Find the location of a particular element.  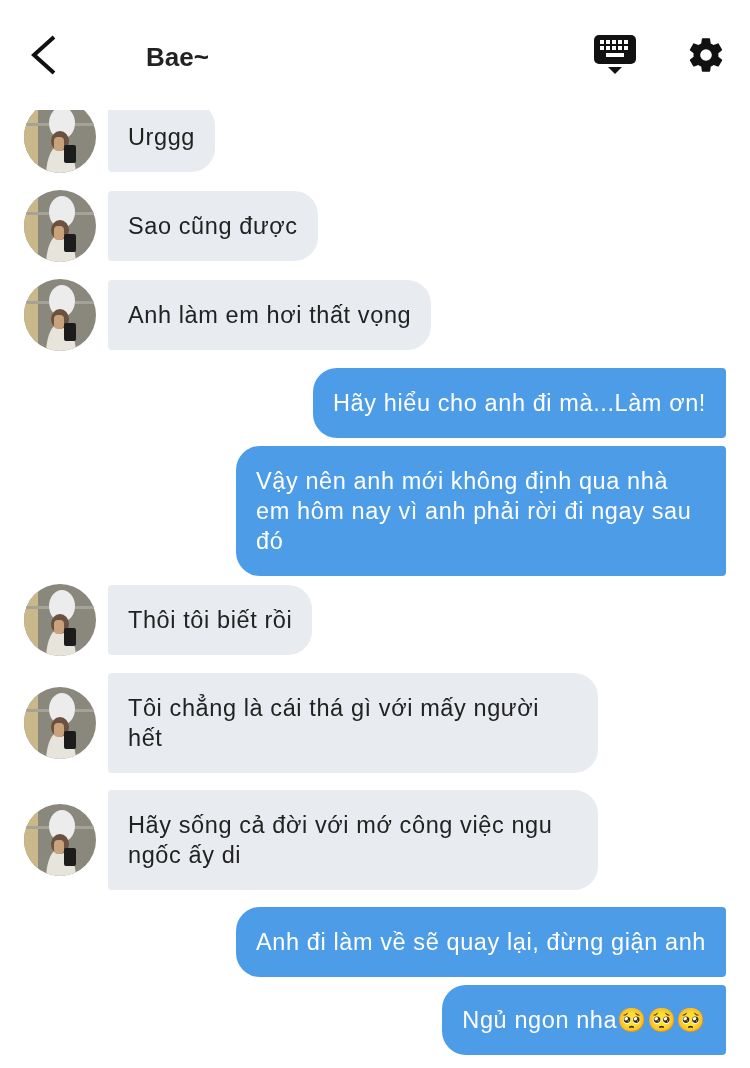

message-bubble: Tôi chẳng là cái thá gì với mấy người hết is located at coordinates (353, 723).